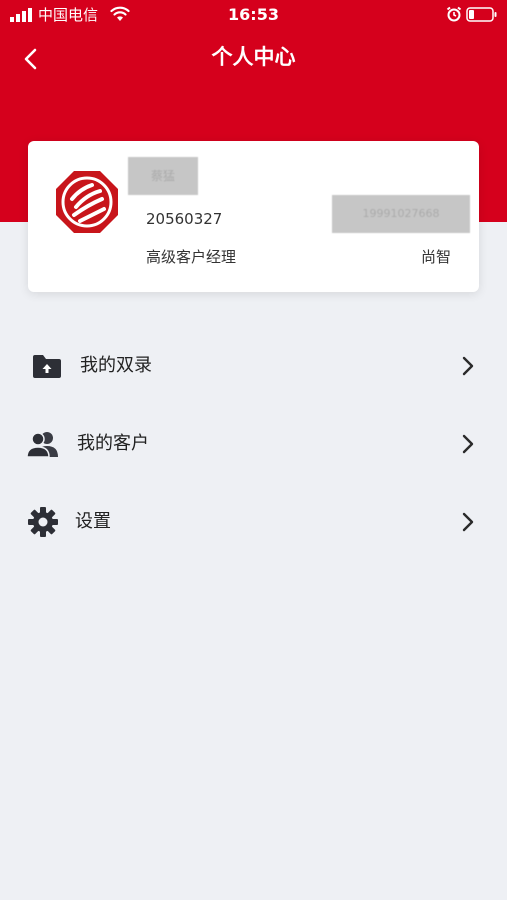 The height and width of the screenshot is (900, 507). I want to click on menu-label-settings: 设置, so click(93, 521).